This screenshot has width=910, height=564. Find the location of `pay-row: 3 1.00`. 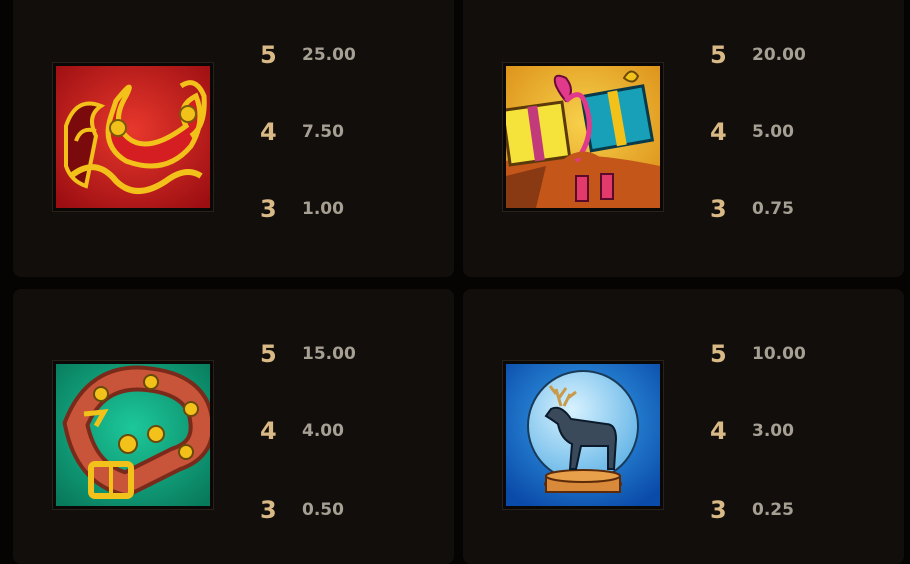

pay-row: 3 1.00 is located at coordinates (302, 209).